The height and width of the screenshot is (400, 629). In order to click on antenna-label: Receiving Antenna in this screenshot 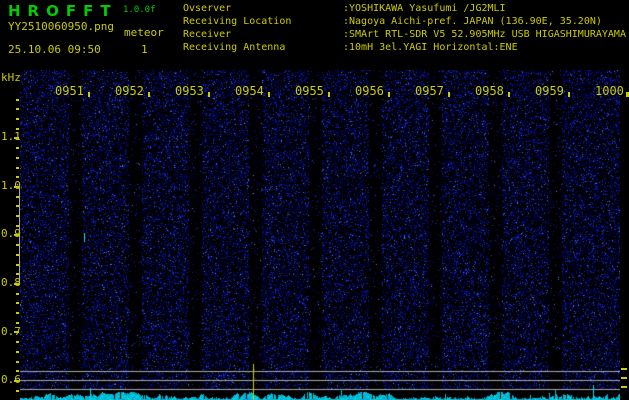, I will do `click(234, 47)`.